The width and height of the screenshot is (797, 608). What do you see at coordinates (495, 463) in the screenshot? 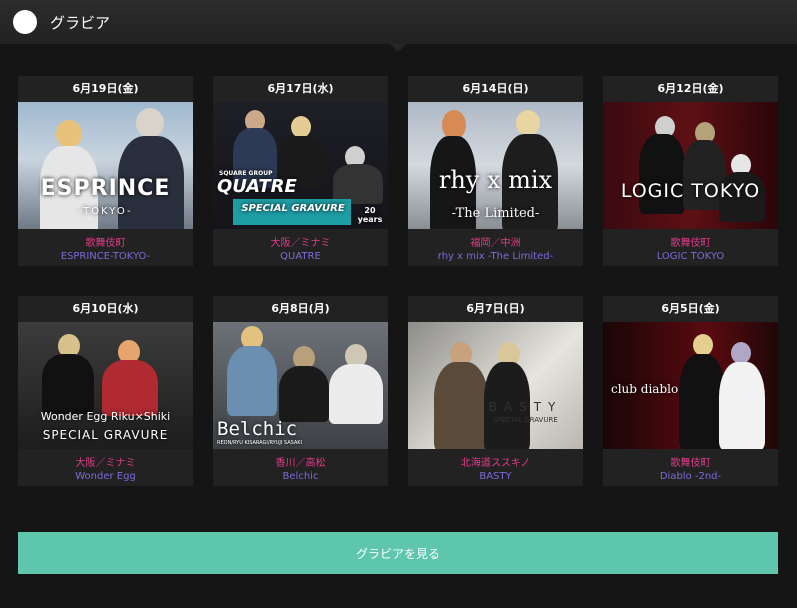
I see `card-location: 北海道ススキノ` at bounding box center [495, 463].